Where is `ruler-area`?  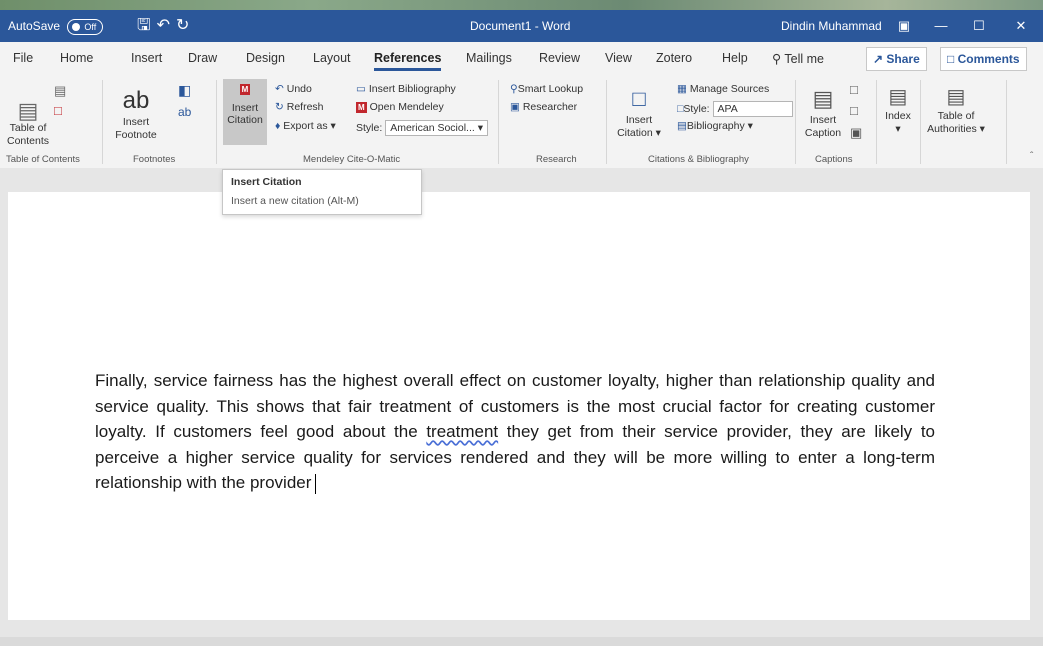 ruler-area is located at coordinates (521, 180).